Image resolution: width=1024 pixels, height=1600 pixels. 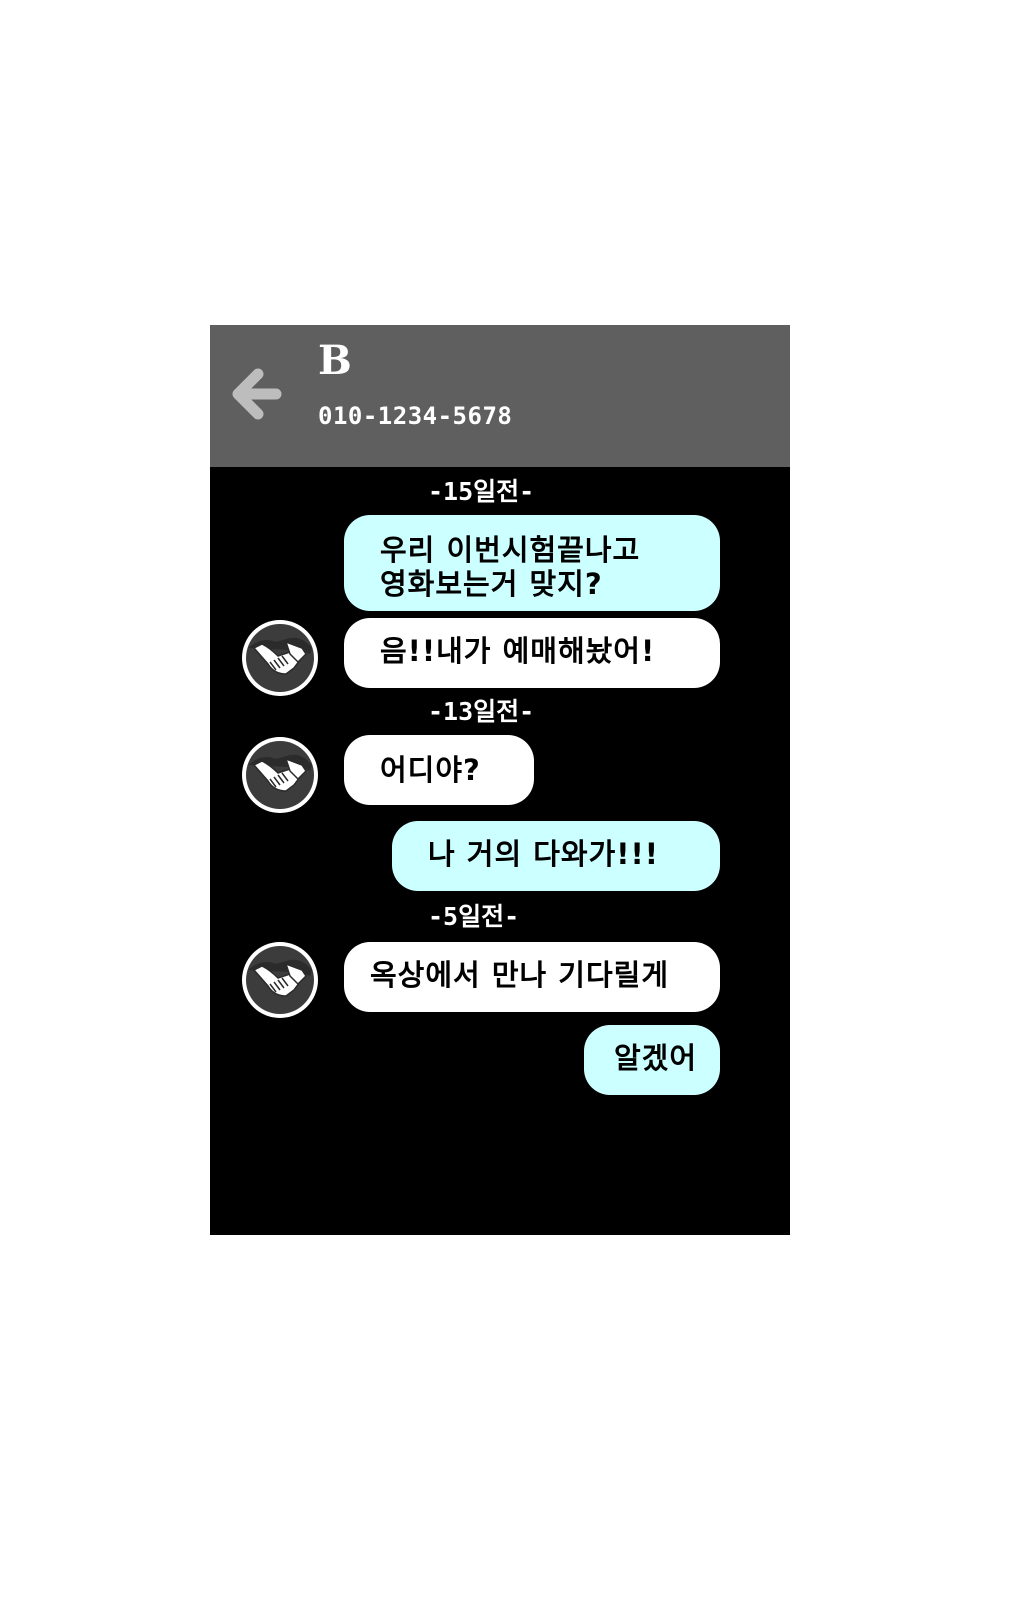 I want to click on message-line: 알겠어, so click(x=656, y=1058).